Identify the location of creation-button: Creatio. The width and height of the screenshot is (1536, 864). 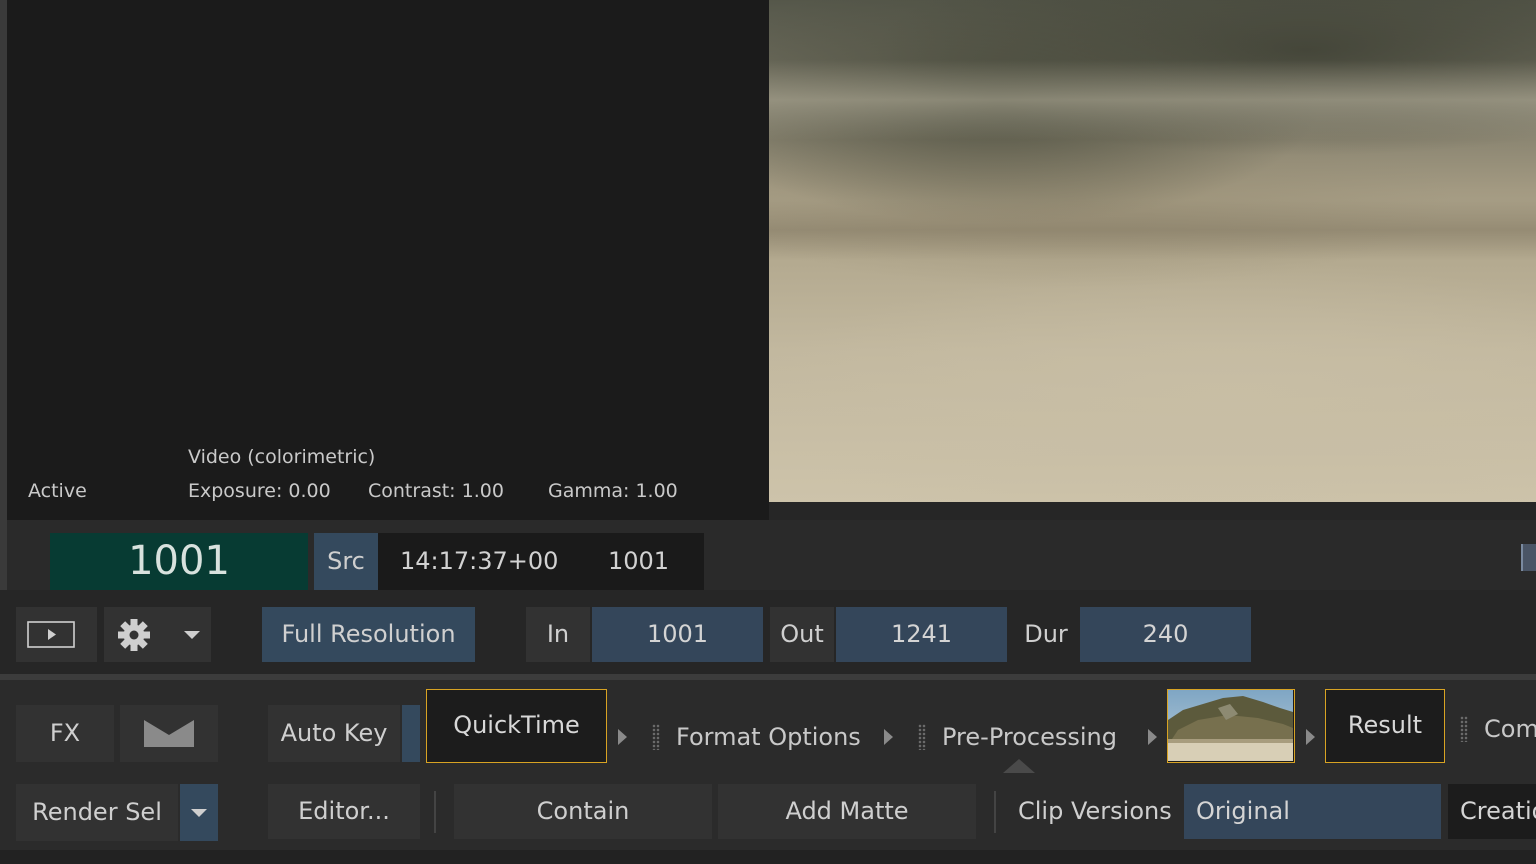
(1492, 811).